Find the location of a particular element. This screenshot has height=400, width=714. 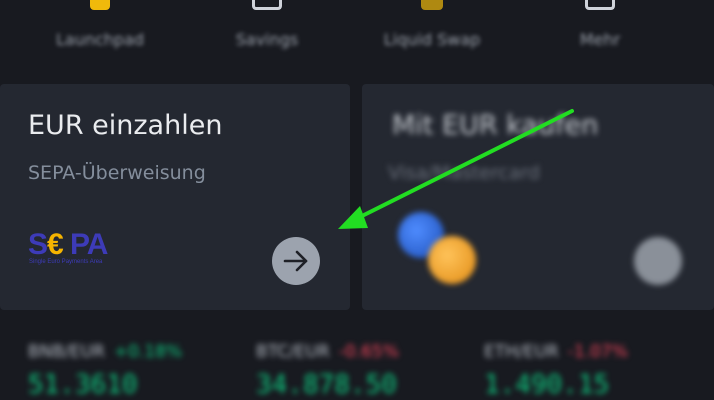

ticker-item: BNB/EUR +0.18% 51.3610 is located at coordinates (105, 371).